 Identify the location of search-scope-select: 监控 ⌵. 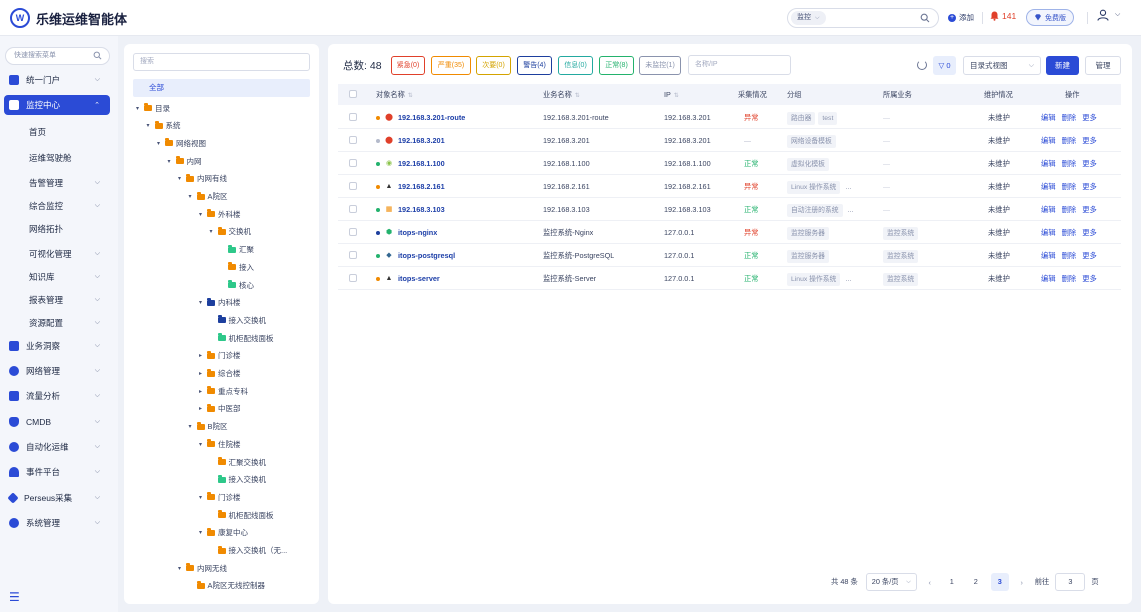
(808, 18).